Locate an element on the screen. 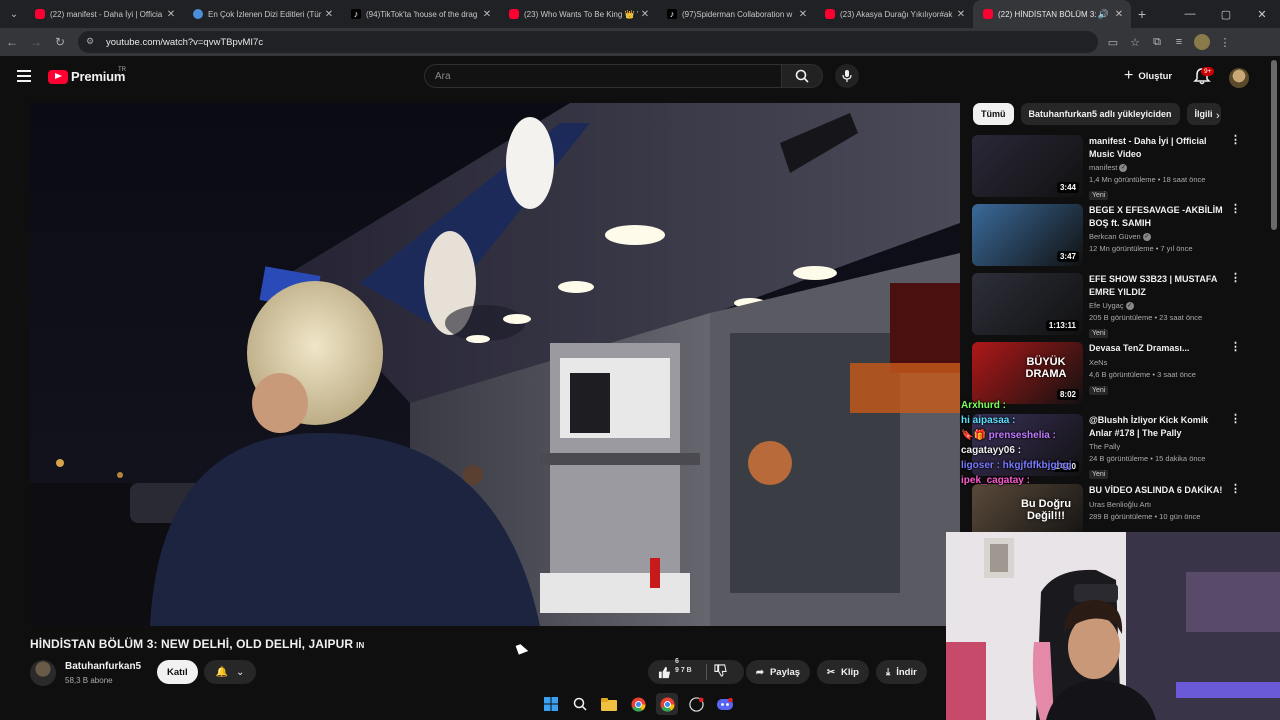 The width and height of the screenshot is (1280, 720). video-thumbnail: BÜYÜK DRAMA 8:02 is located at coordinates (1027, 373).